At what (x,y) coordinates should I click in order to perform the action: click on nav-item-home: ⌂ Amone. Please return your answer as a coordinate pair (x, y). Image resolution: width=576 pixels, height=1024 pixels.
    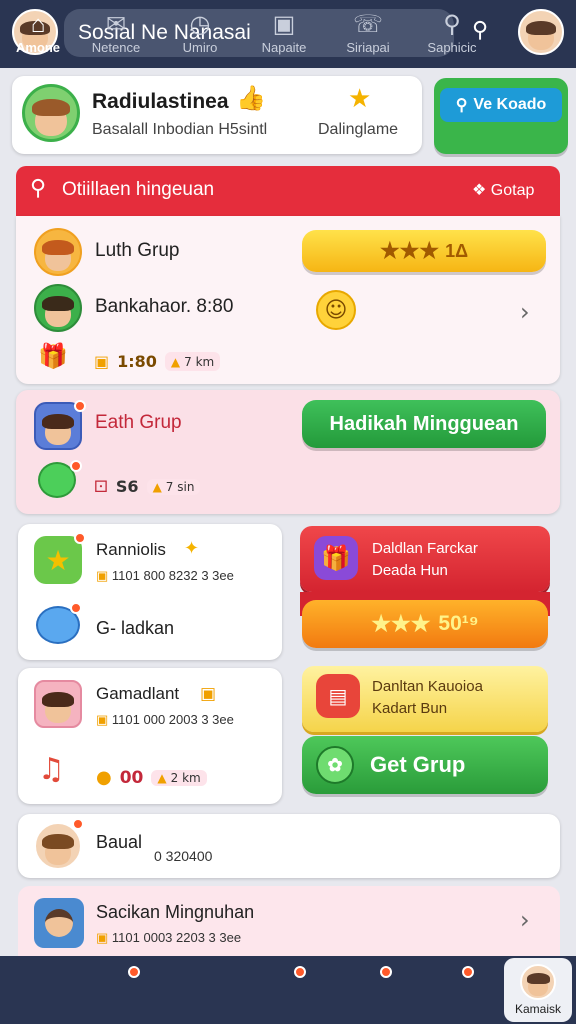
    Looking at the image, I should click on (38, 34).